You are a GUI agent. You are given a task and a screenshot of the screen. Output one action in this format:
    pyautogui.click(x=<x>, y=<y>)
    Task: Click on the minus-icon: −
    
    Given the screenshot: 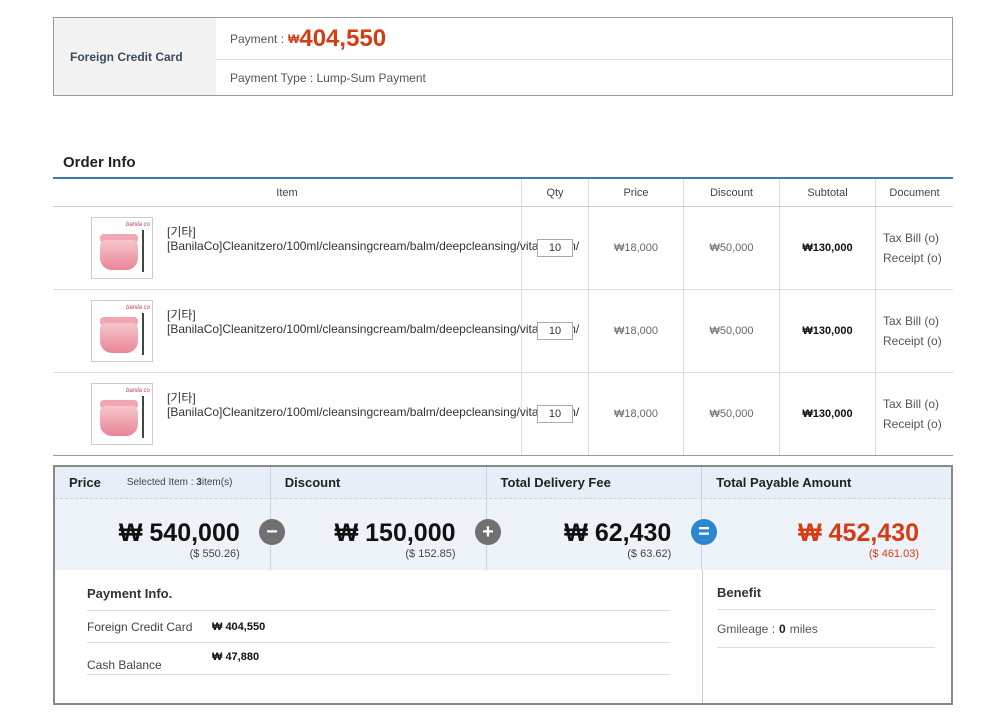 What is the action you would take?
    pyautogui.click(x=272, y=532)
    